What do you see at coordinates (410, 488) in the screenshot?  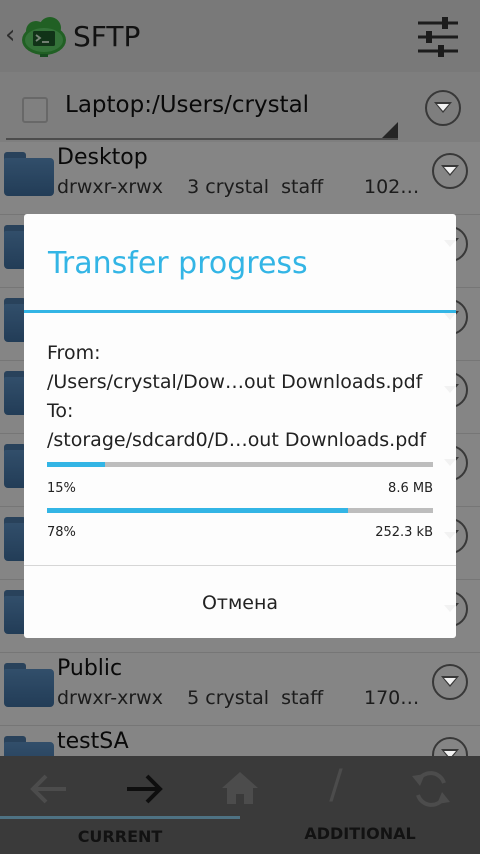 I see `file-progress-amount: 8.6 MB` at bounding box center [410, 488].